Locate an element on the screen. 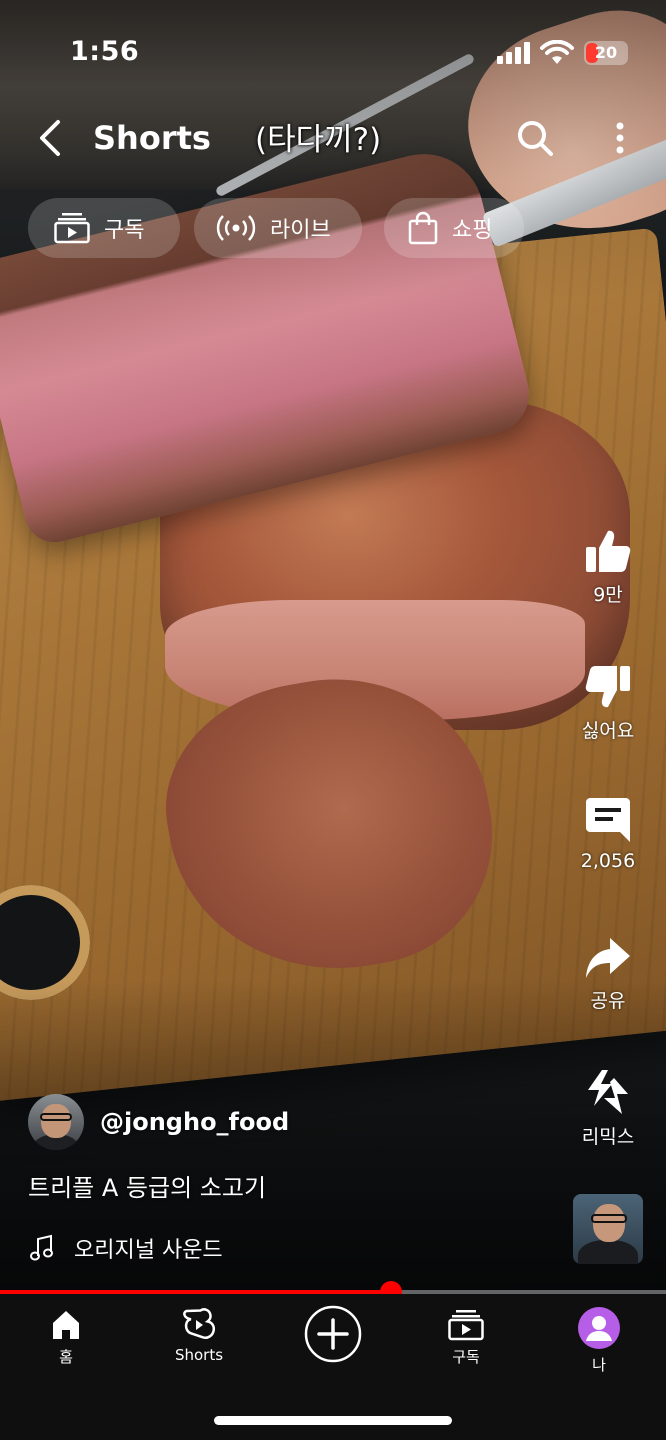 Image resolution: width=666 pixels, height=1440 pixels. nav-subscriptions: 구독 is located at coordinates (466, 1337).